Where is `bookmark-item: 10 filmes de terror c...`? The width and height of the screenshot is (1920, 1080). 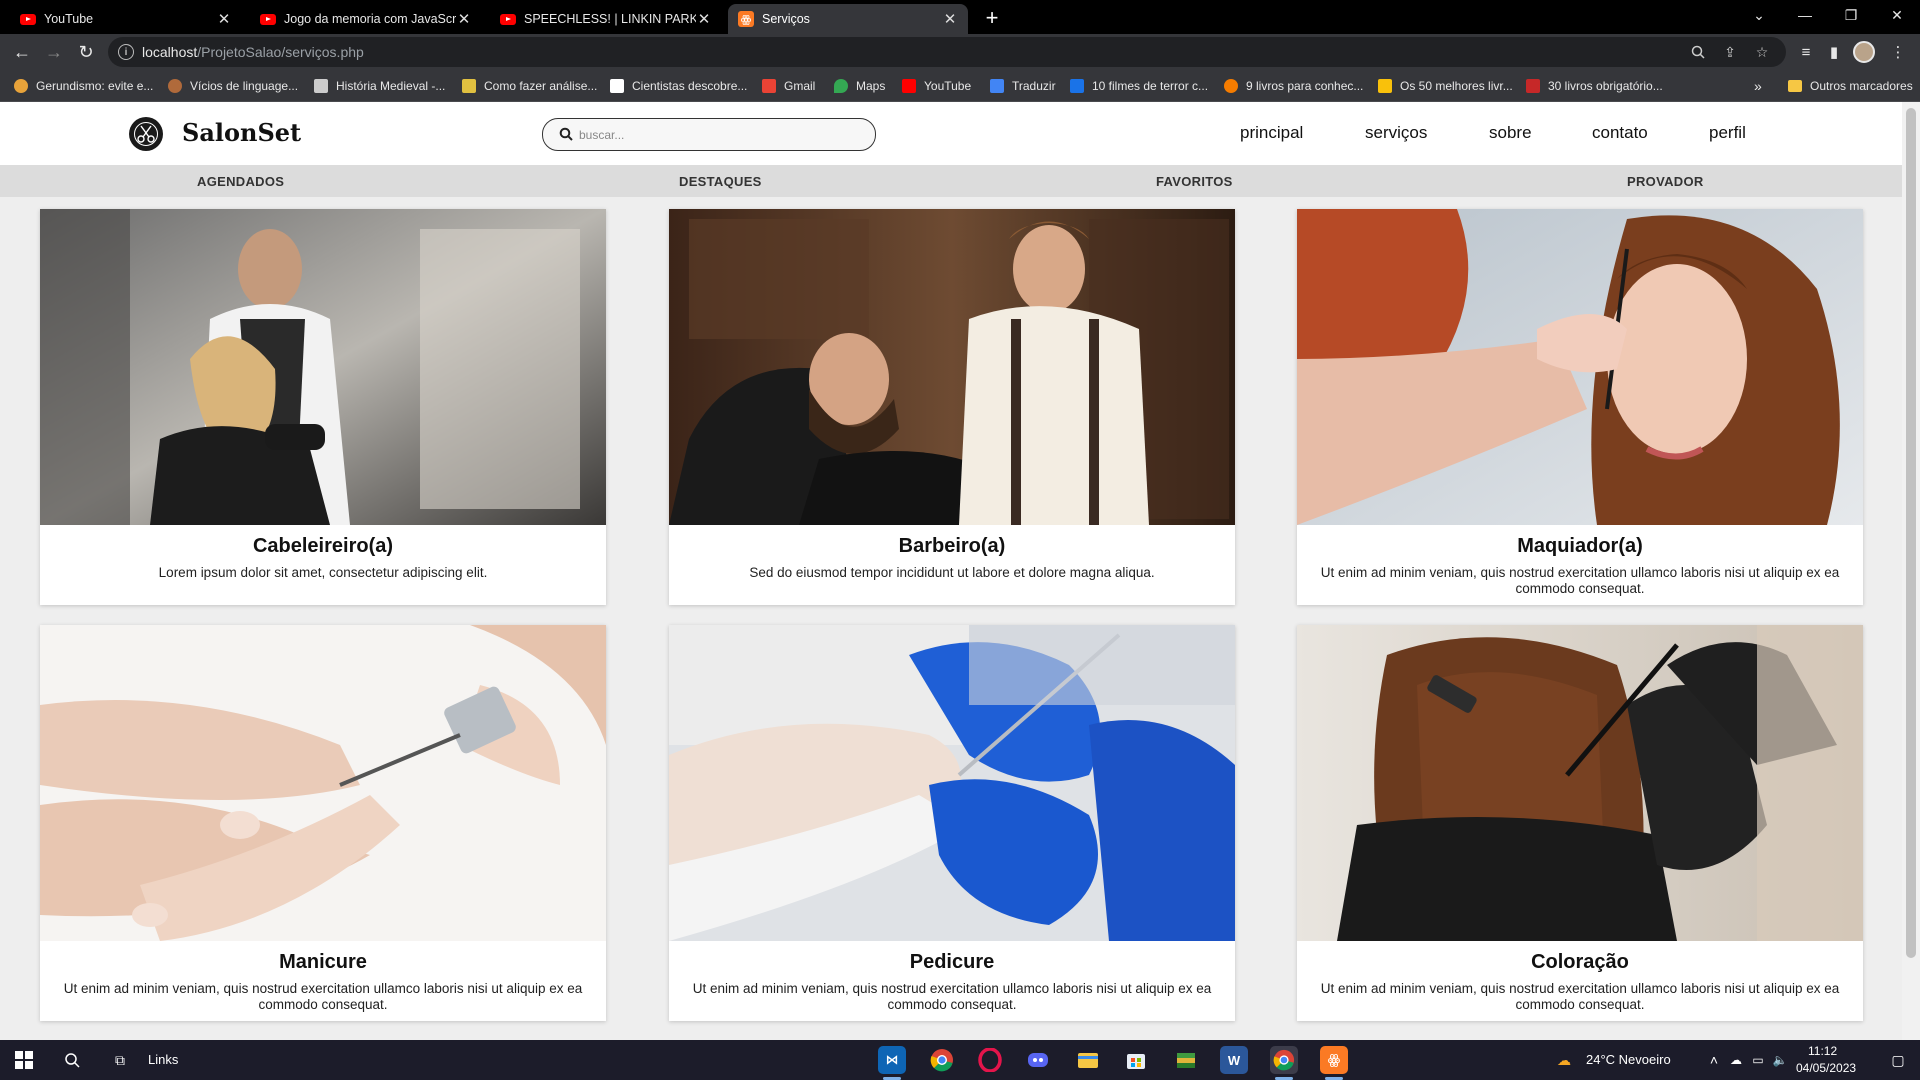 bookmark-item: 10 filmes de terror c... is located at coordinates (1139, 86).